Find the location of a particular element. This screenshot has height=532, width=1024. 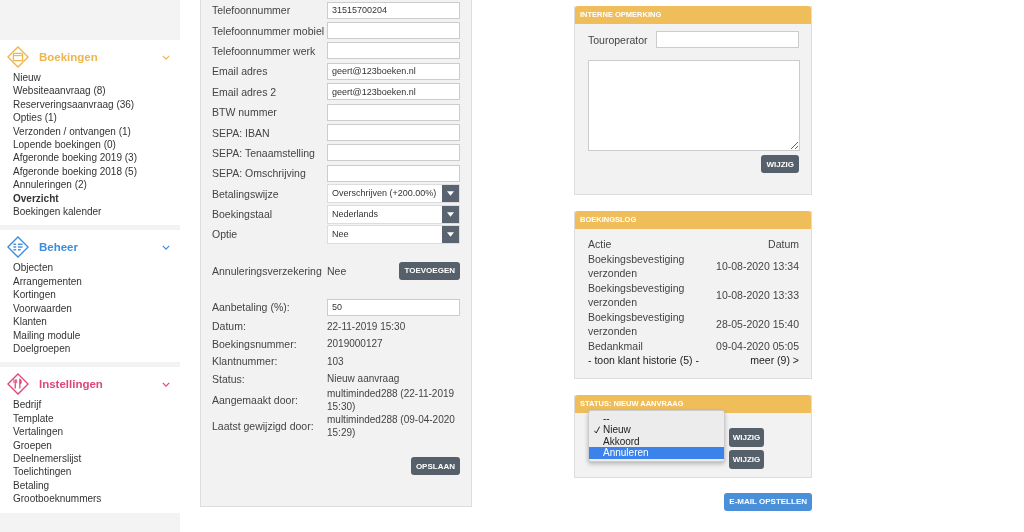

sidebar-item: Bedrijf is located at coordinates (27, 405).